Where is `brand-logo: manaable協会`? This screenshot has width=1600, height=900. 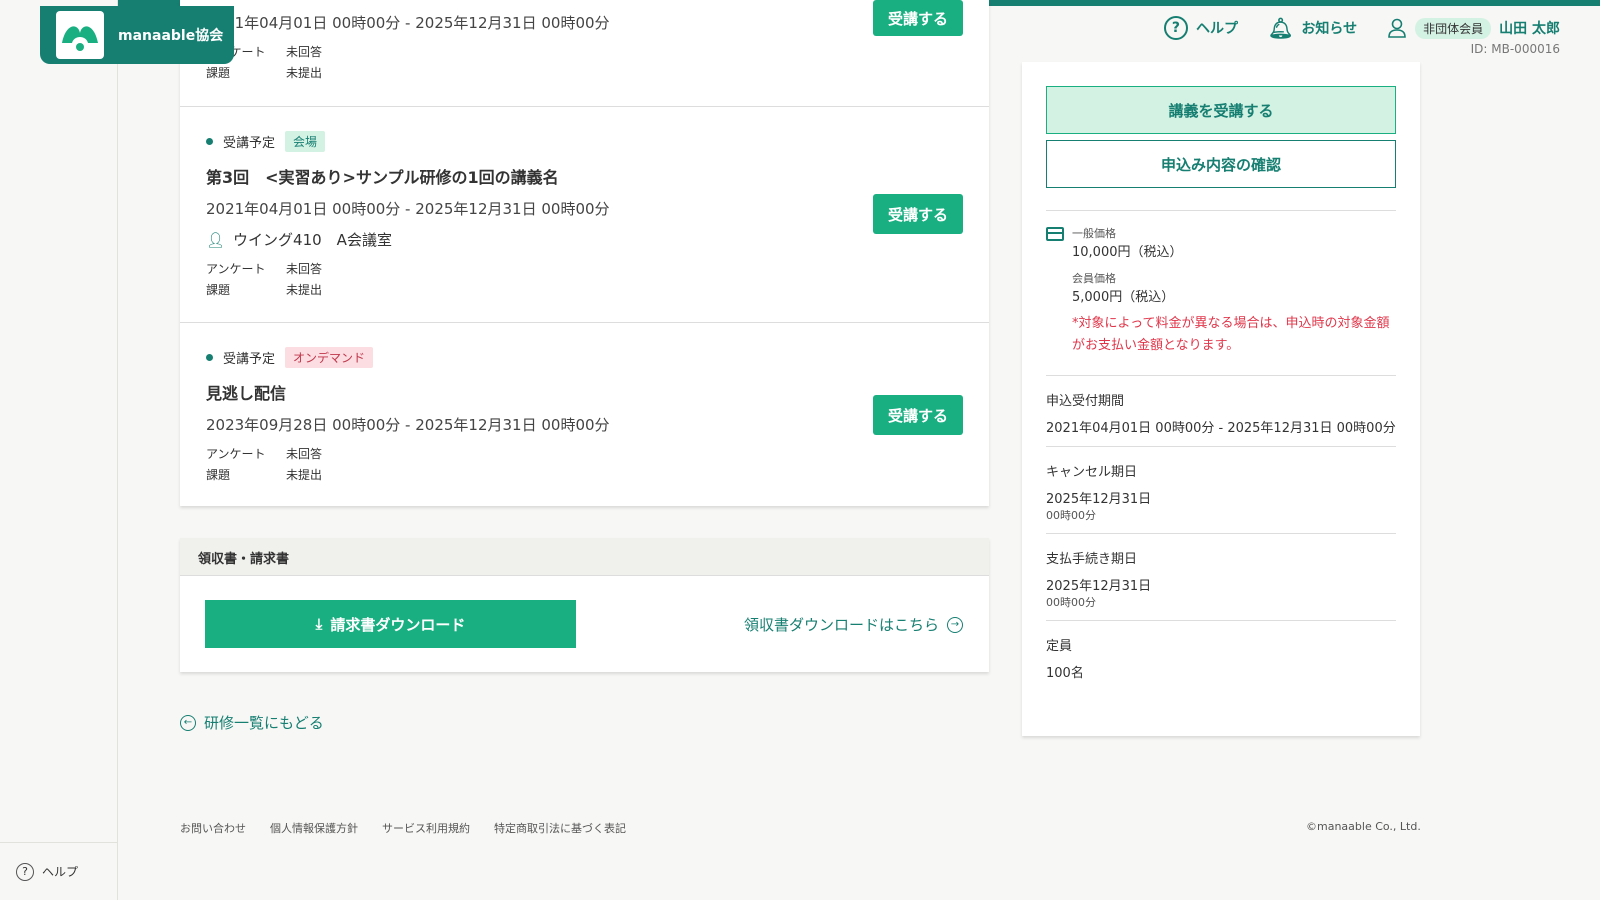 brand-logo: manaable協会 is located at coordinates (137, 35).